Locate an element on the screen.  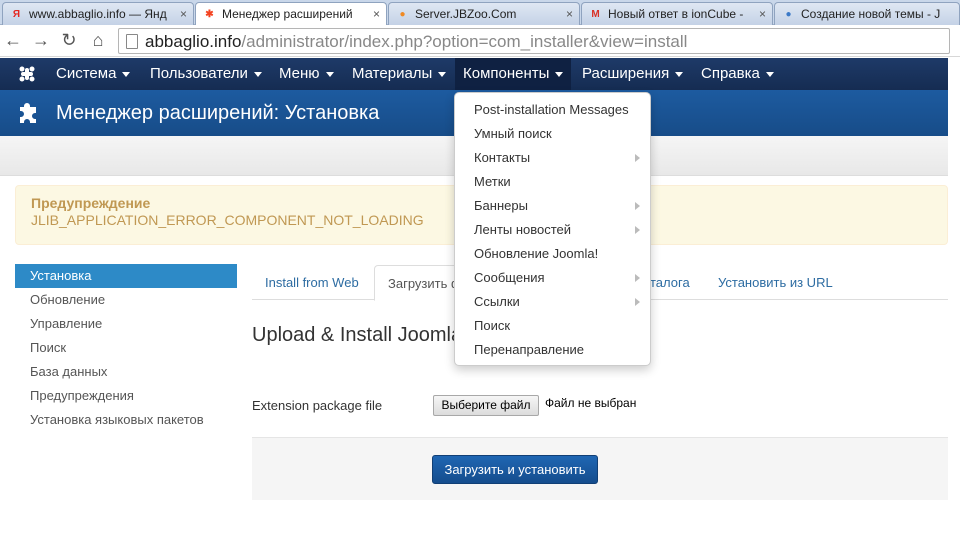
menu-item-contacts: Контакты is located at coordinates (552, 158).